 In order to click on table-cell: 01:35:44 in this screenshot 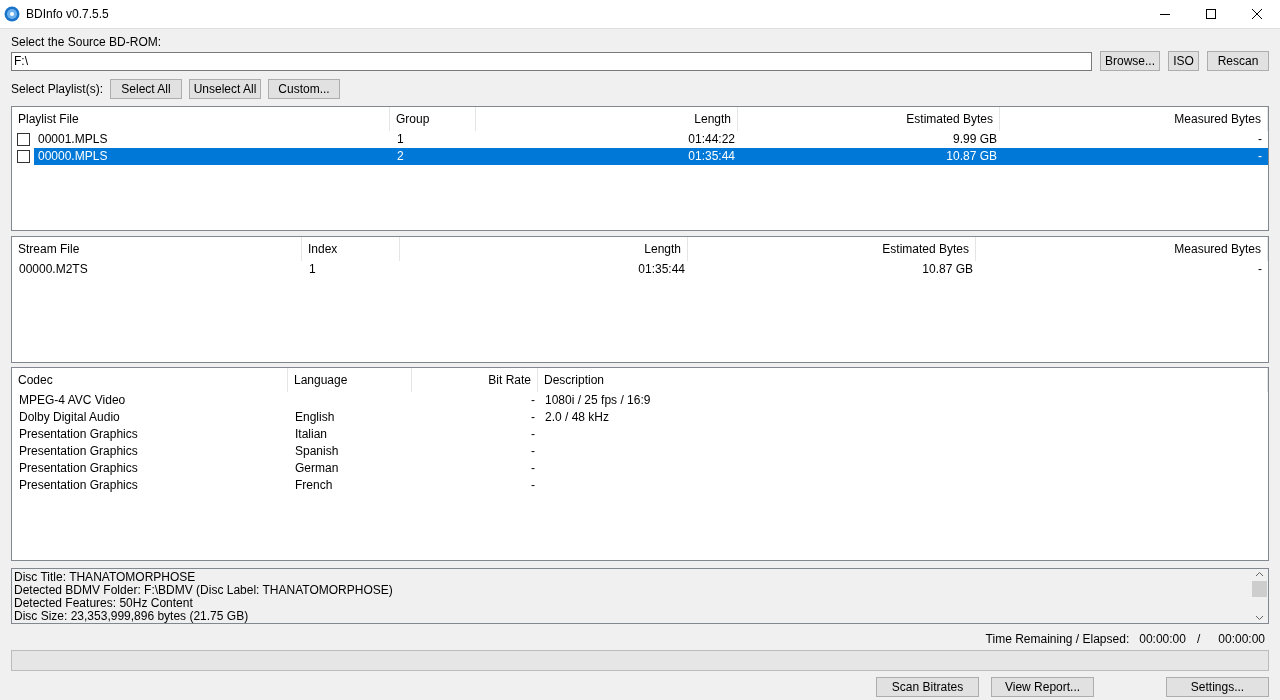, I will do `click(610, 156)`.